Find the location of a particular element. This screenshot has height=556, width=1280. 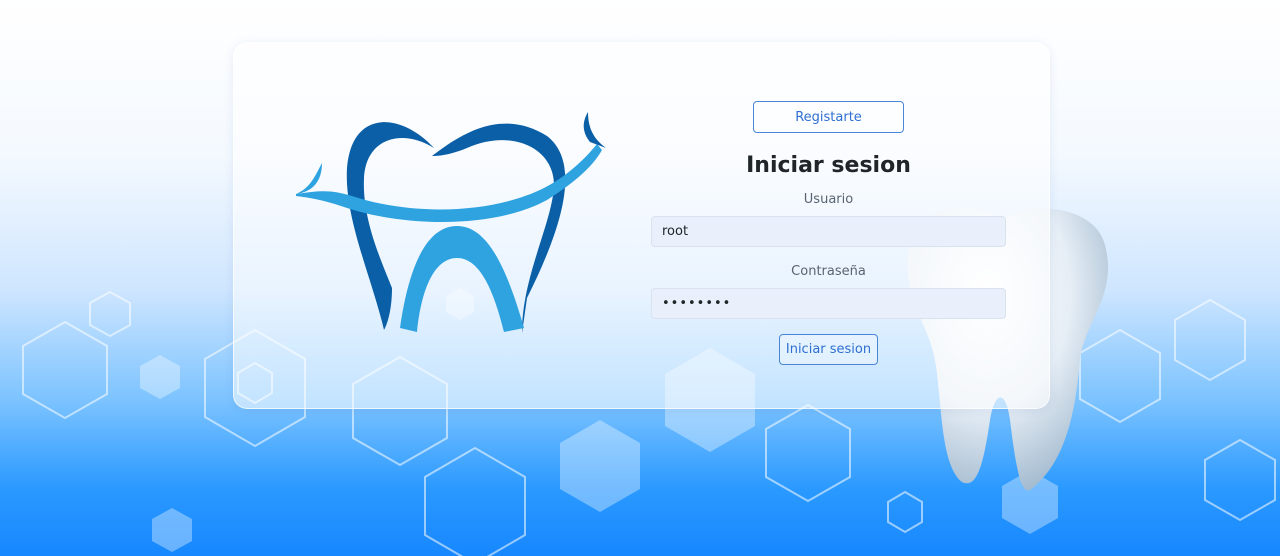

username-field: root is located at coordinates (828, 231).